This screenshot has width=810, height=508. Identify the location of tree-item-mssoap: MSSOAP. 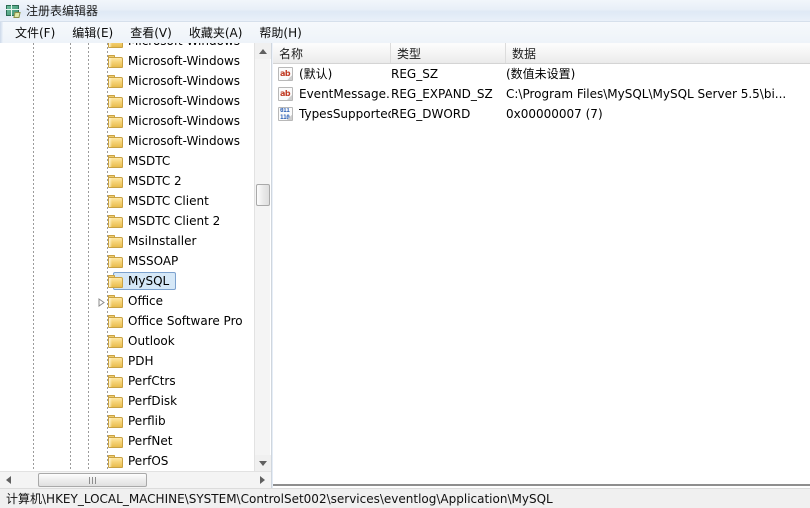
(121, 261).